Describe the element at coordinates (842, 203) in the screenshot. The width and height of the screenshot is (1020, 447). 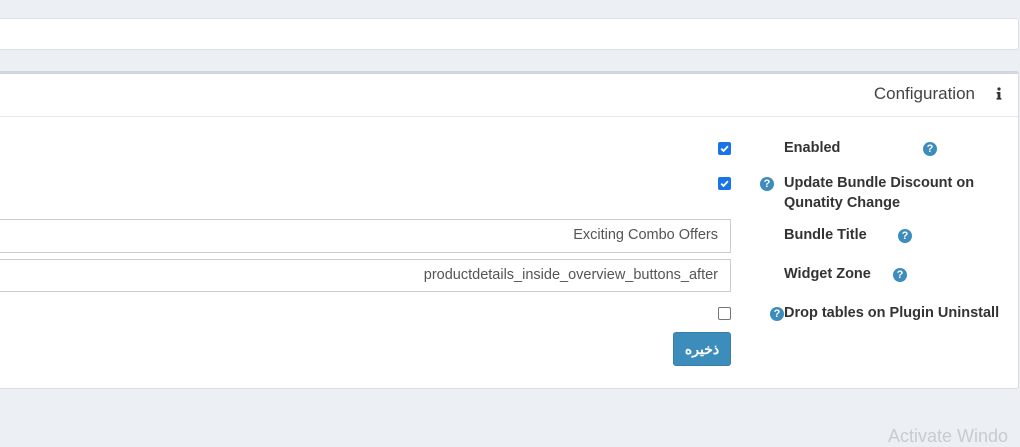
I see `update-bundle-discount-label-line2: Qunatity Change` at that location.